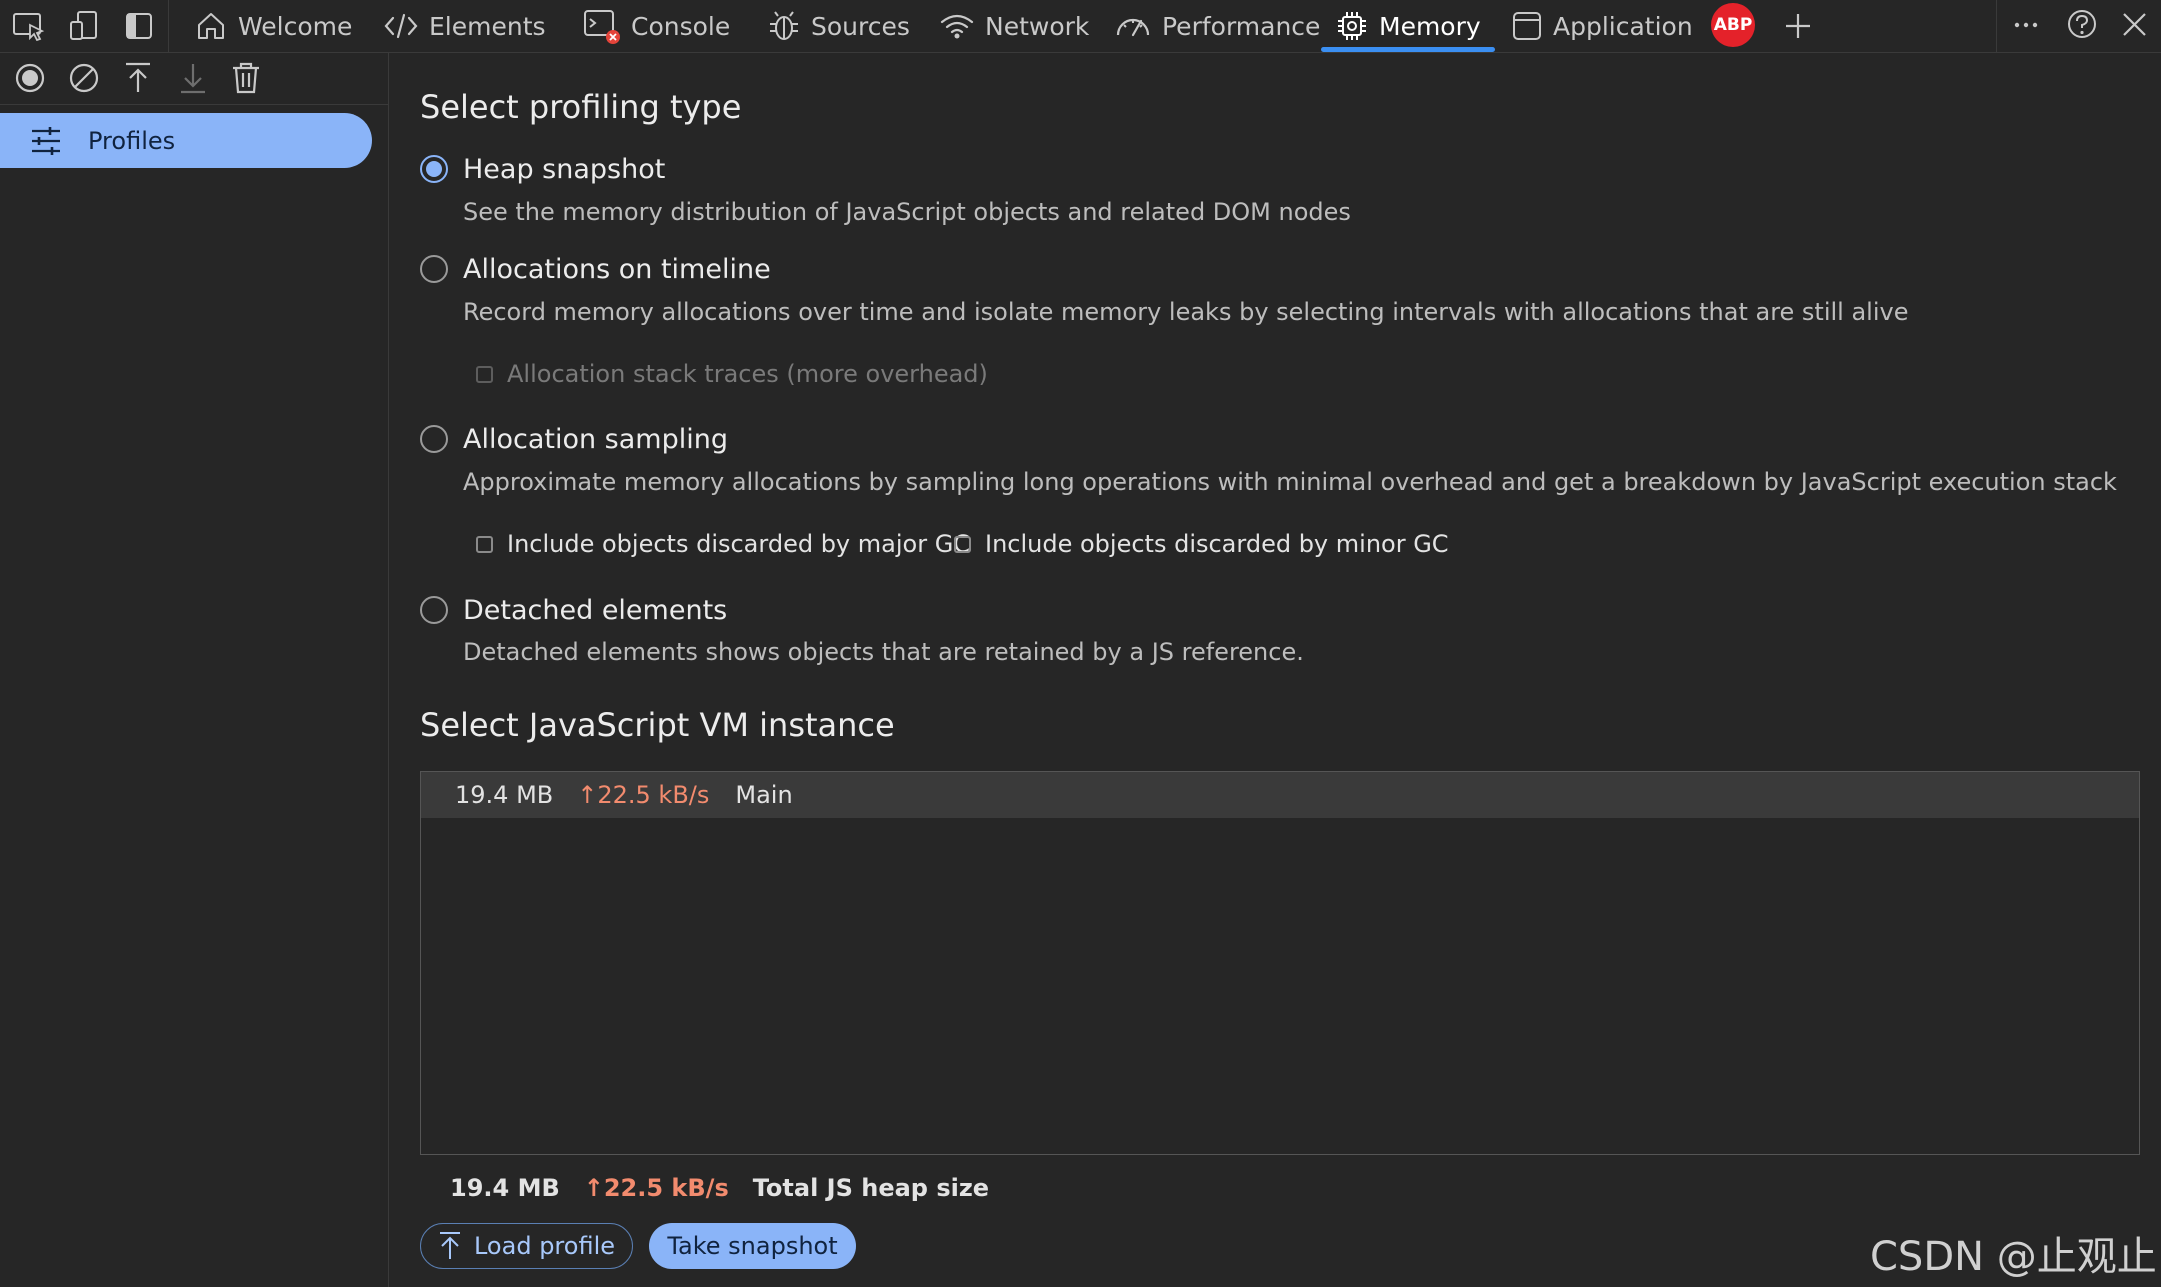 The height and width of the screenshot is (1287, 2161). What do you see at coordinates (246, 78) in the screenshot?
I see `trash-icon` at bounding box center [246, 78].